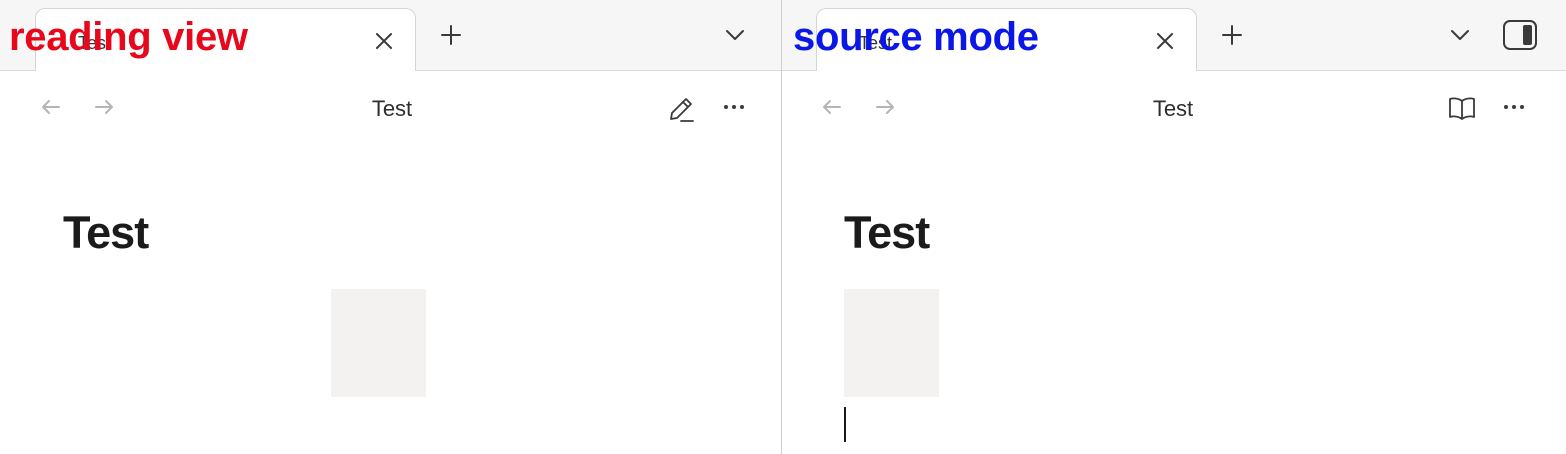 The image size is (1566, 454). What do you see at coordinates (680, 108) in the screenshot?
I see `pencil-icon` at bounding box center [680, 108].